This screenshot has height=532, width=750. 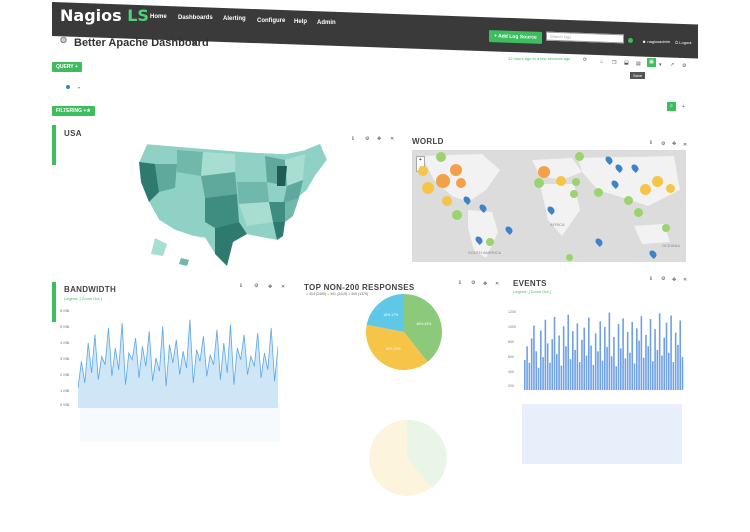 I want to click on bandwidth-info-icon: ℹ, so click(x=241, y=286).